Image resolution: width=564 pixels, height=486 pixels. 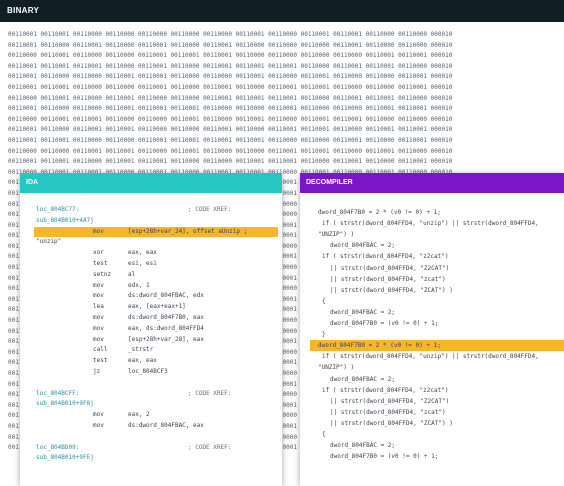 What do you see at coordinates (151, 394) in the screenshot?
I see `ida-code-line: loc_804BCFF: ; CODE XREF:` at bounding box center [151, 394].